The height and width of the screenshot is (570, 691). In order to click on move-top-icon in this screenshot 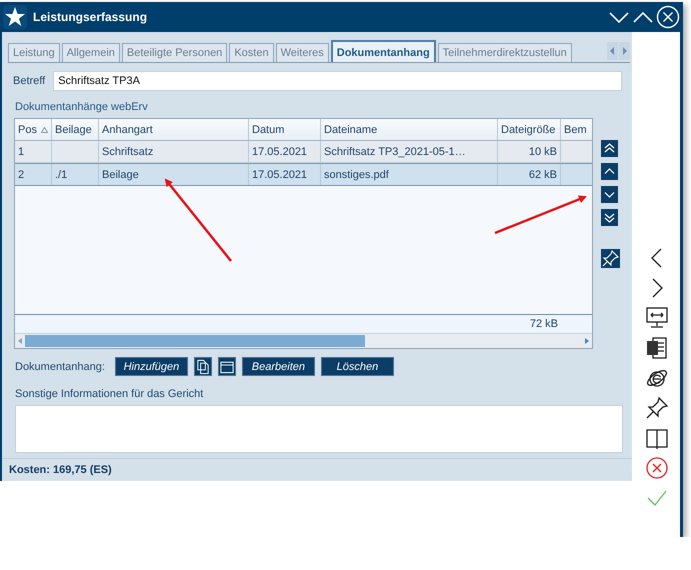, I will do `click(609, 148)`.